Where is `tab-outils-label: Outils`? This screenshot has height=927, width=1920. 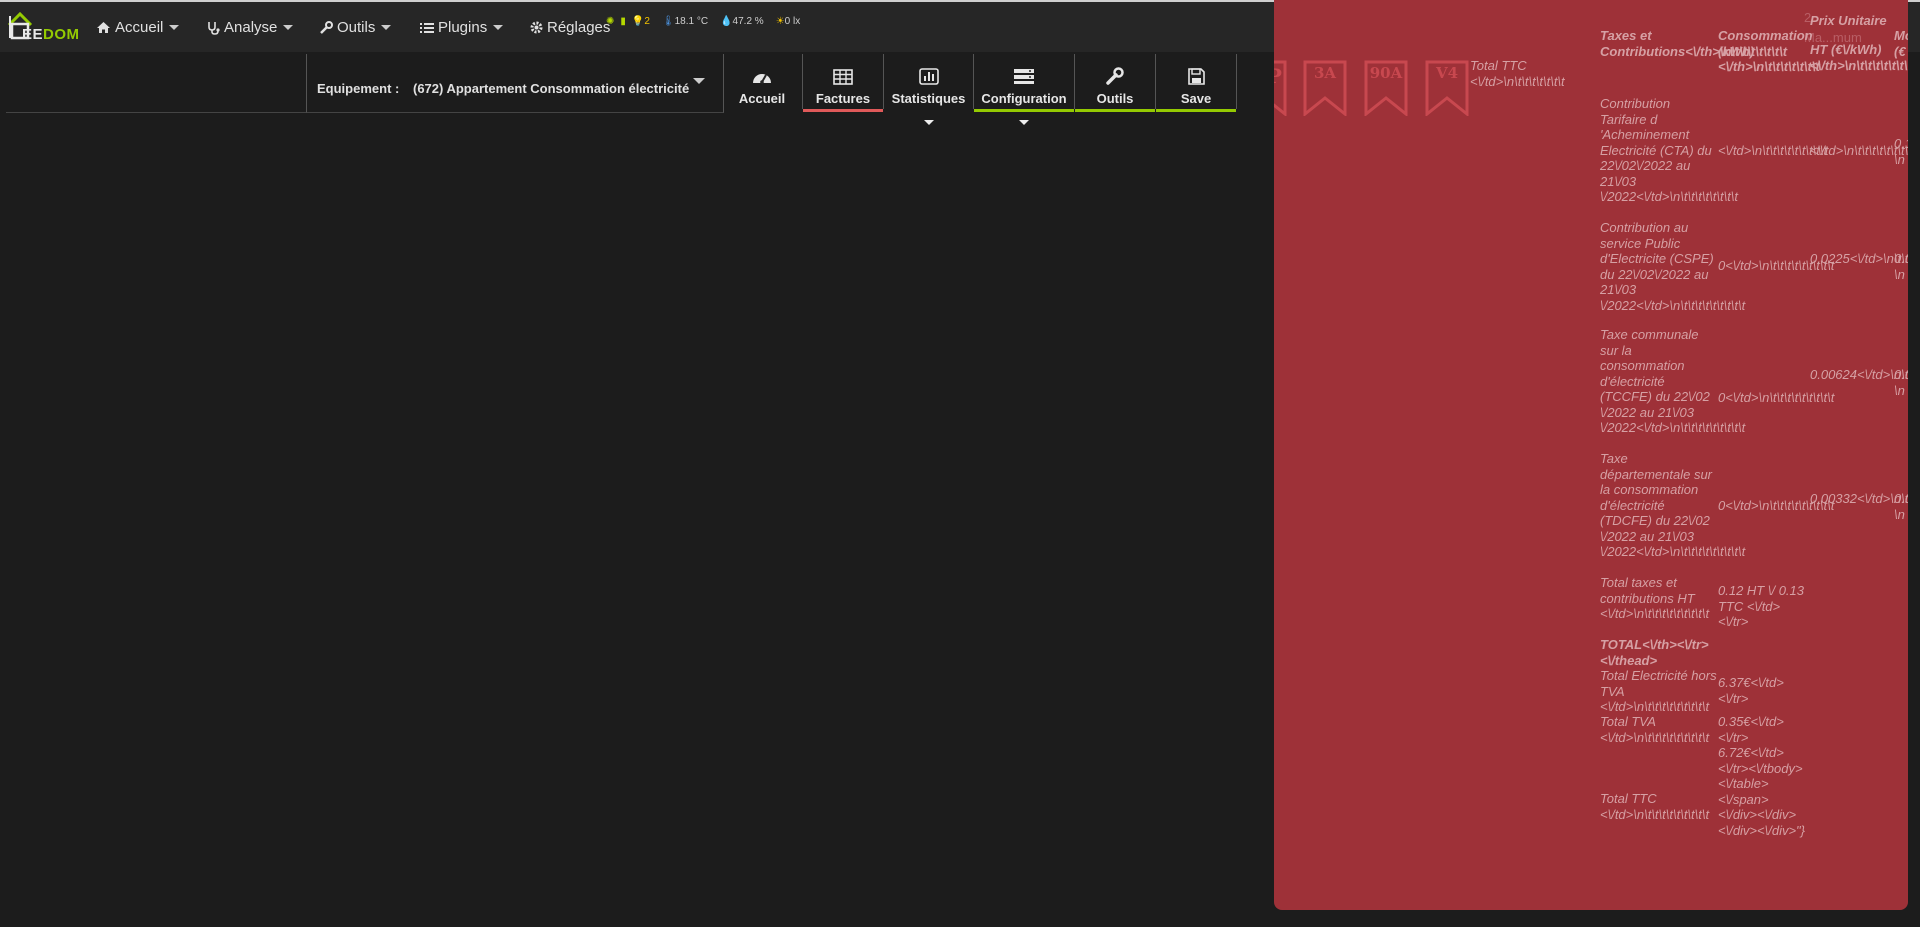 tab-outils-label: Outils is located at coordinates (1115, 98).